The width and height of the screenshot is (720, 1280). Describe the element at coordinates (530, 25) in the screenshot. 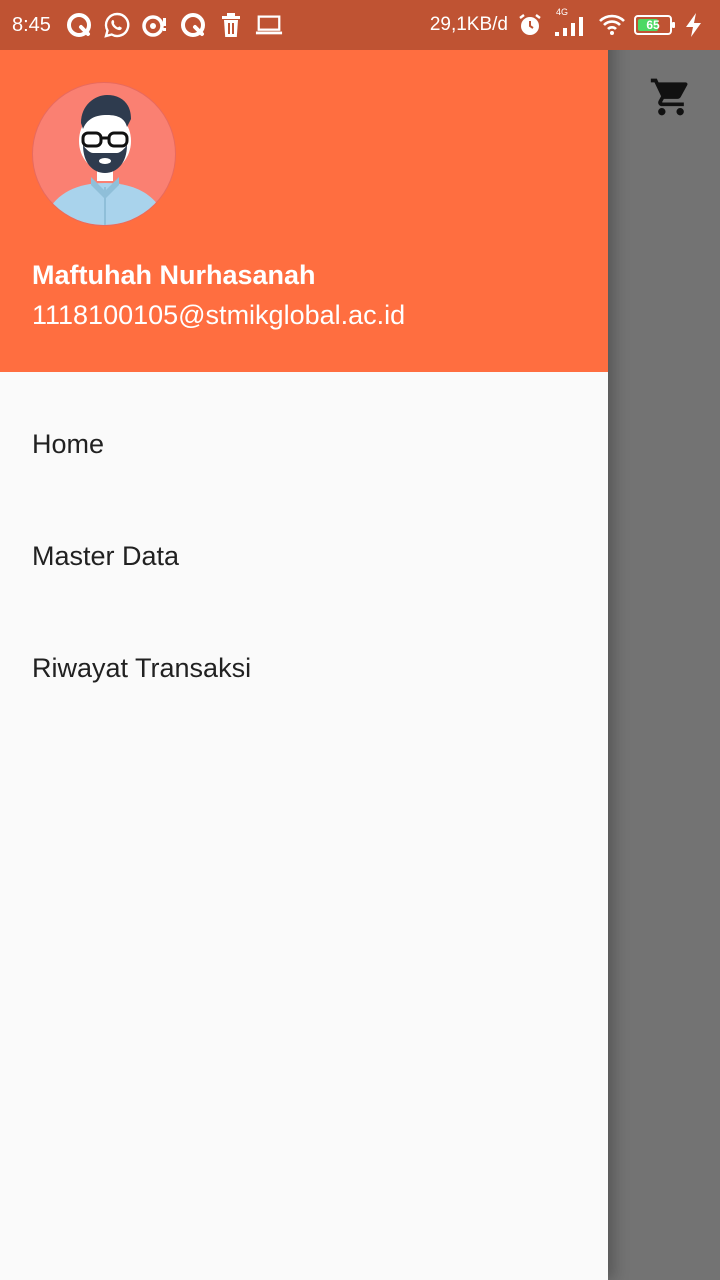

I see `alarm-icon` at that location.